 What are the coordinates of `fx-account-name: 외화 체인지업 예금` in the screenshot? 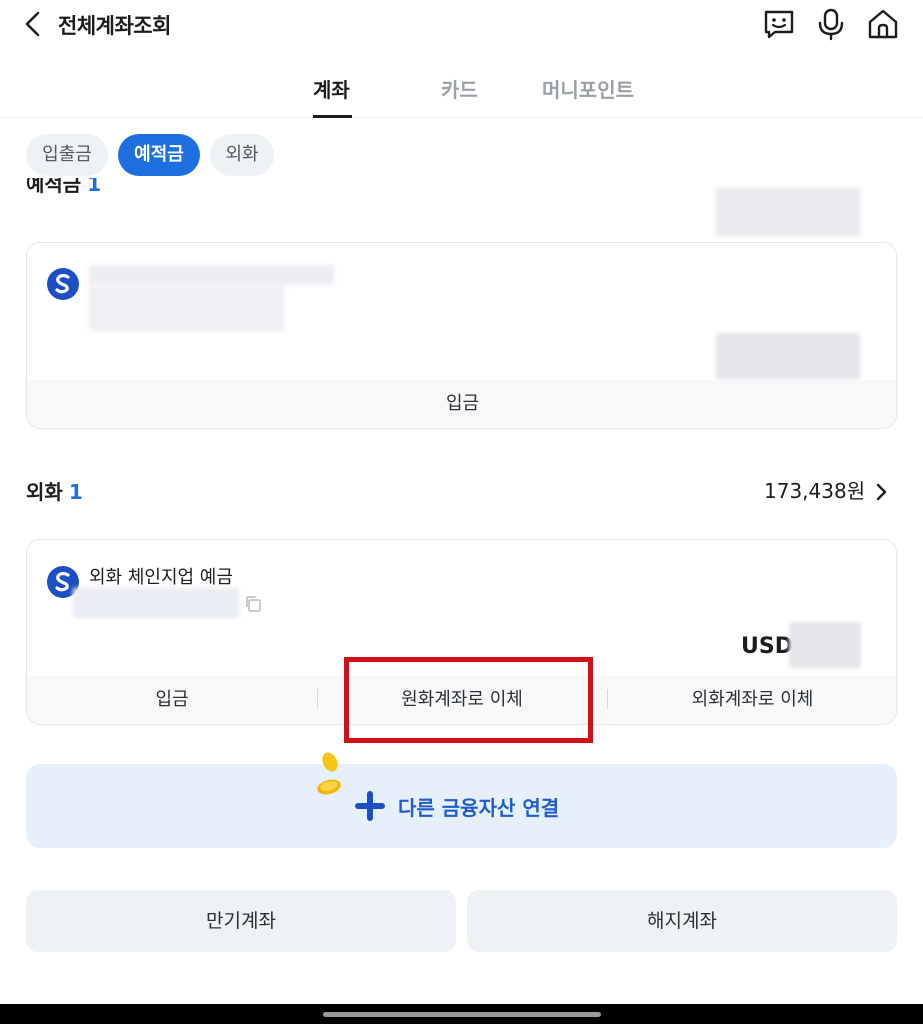 It's located at (161, 577).